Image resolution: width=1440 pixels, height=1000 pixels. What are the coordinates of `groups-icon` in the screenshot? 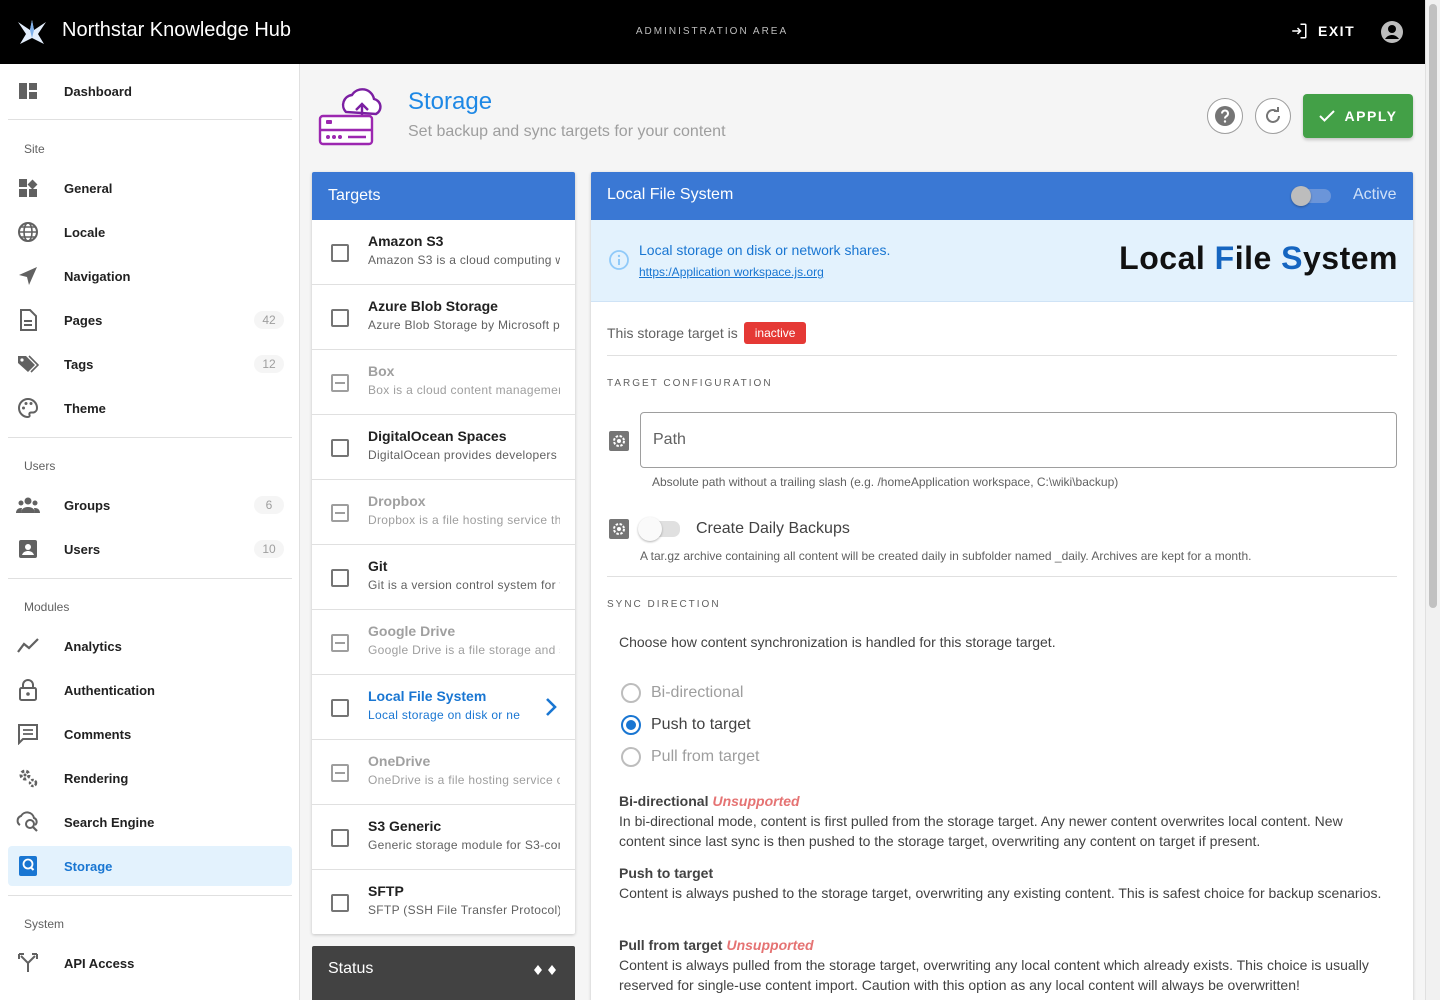 It's located at (28, 505).